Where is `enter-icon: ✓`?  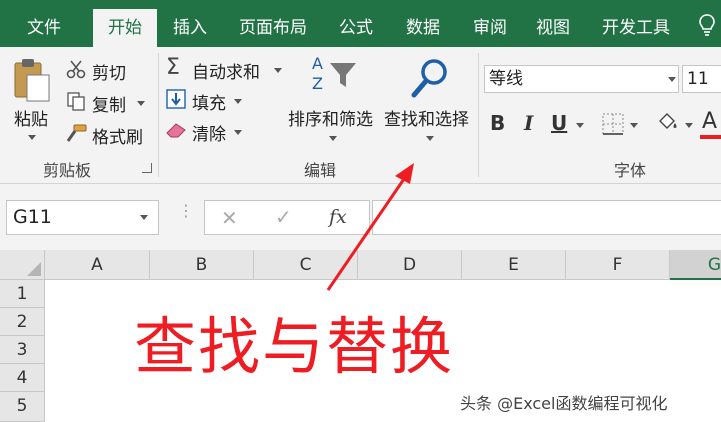 enter-icon: ✓ is located at coordinates (283, 217).